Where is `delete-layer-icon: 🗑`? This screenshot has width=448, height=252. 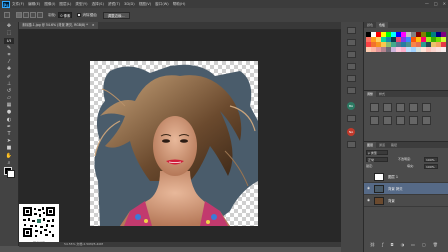 delete-layer-icon: 🗑 is located at coordinates (435, 244).